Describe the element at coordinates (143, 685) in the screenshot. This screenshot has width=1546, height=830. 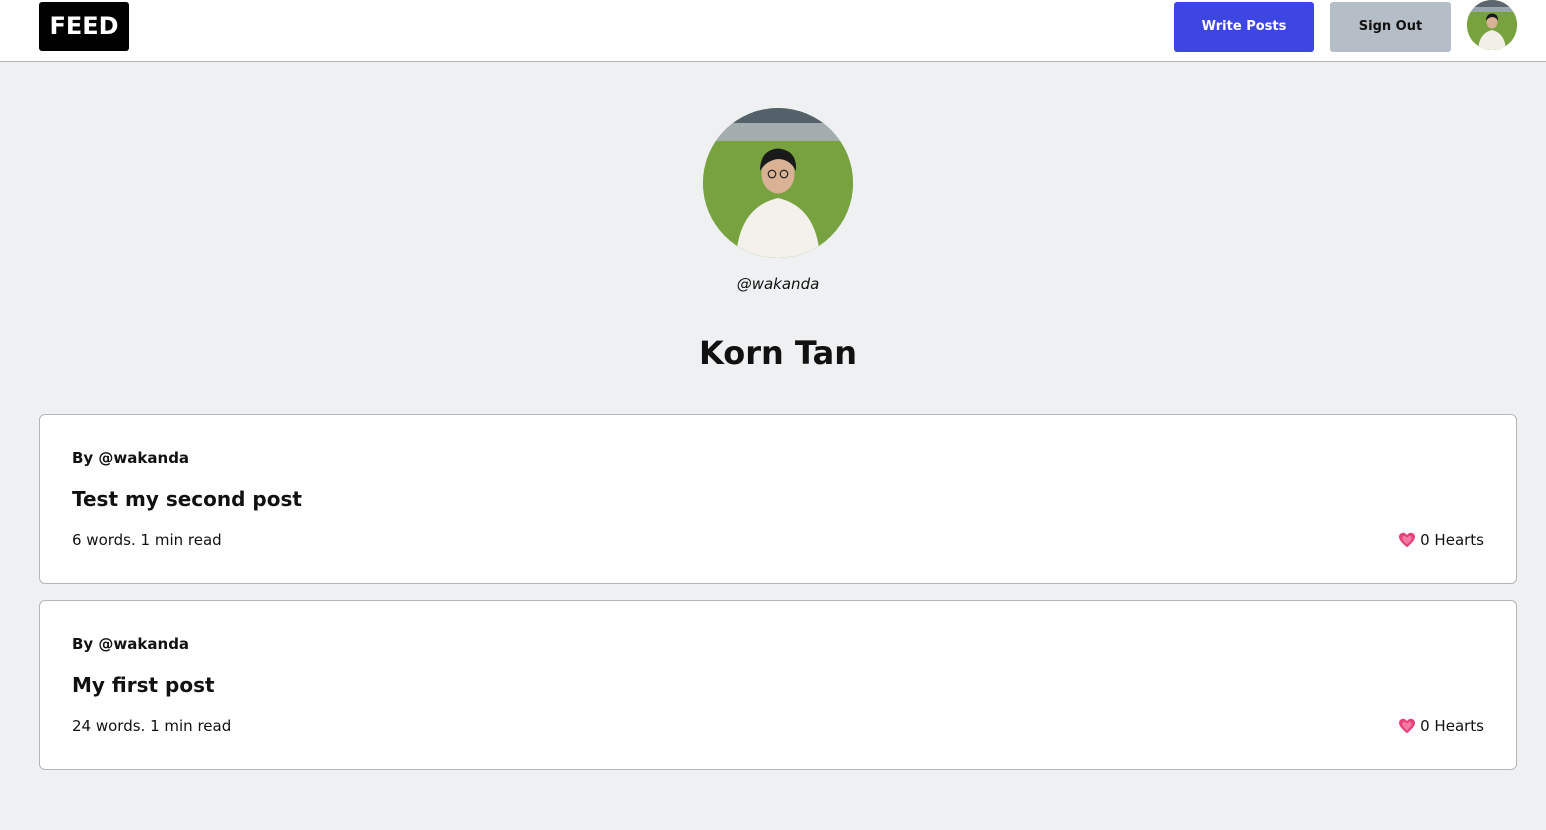
I see `post-title: My first post` at that location.